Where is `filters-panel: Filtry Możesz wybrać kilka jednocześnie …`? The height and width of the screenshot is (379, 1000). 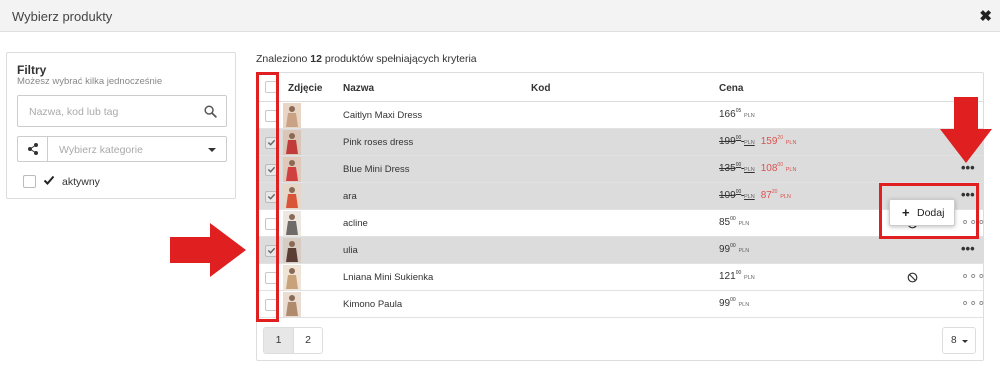
filters-panel: Filtry Możesz wybrać kilka jednocześnie … is located at coordinates (121, 125).